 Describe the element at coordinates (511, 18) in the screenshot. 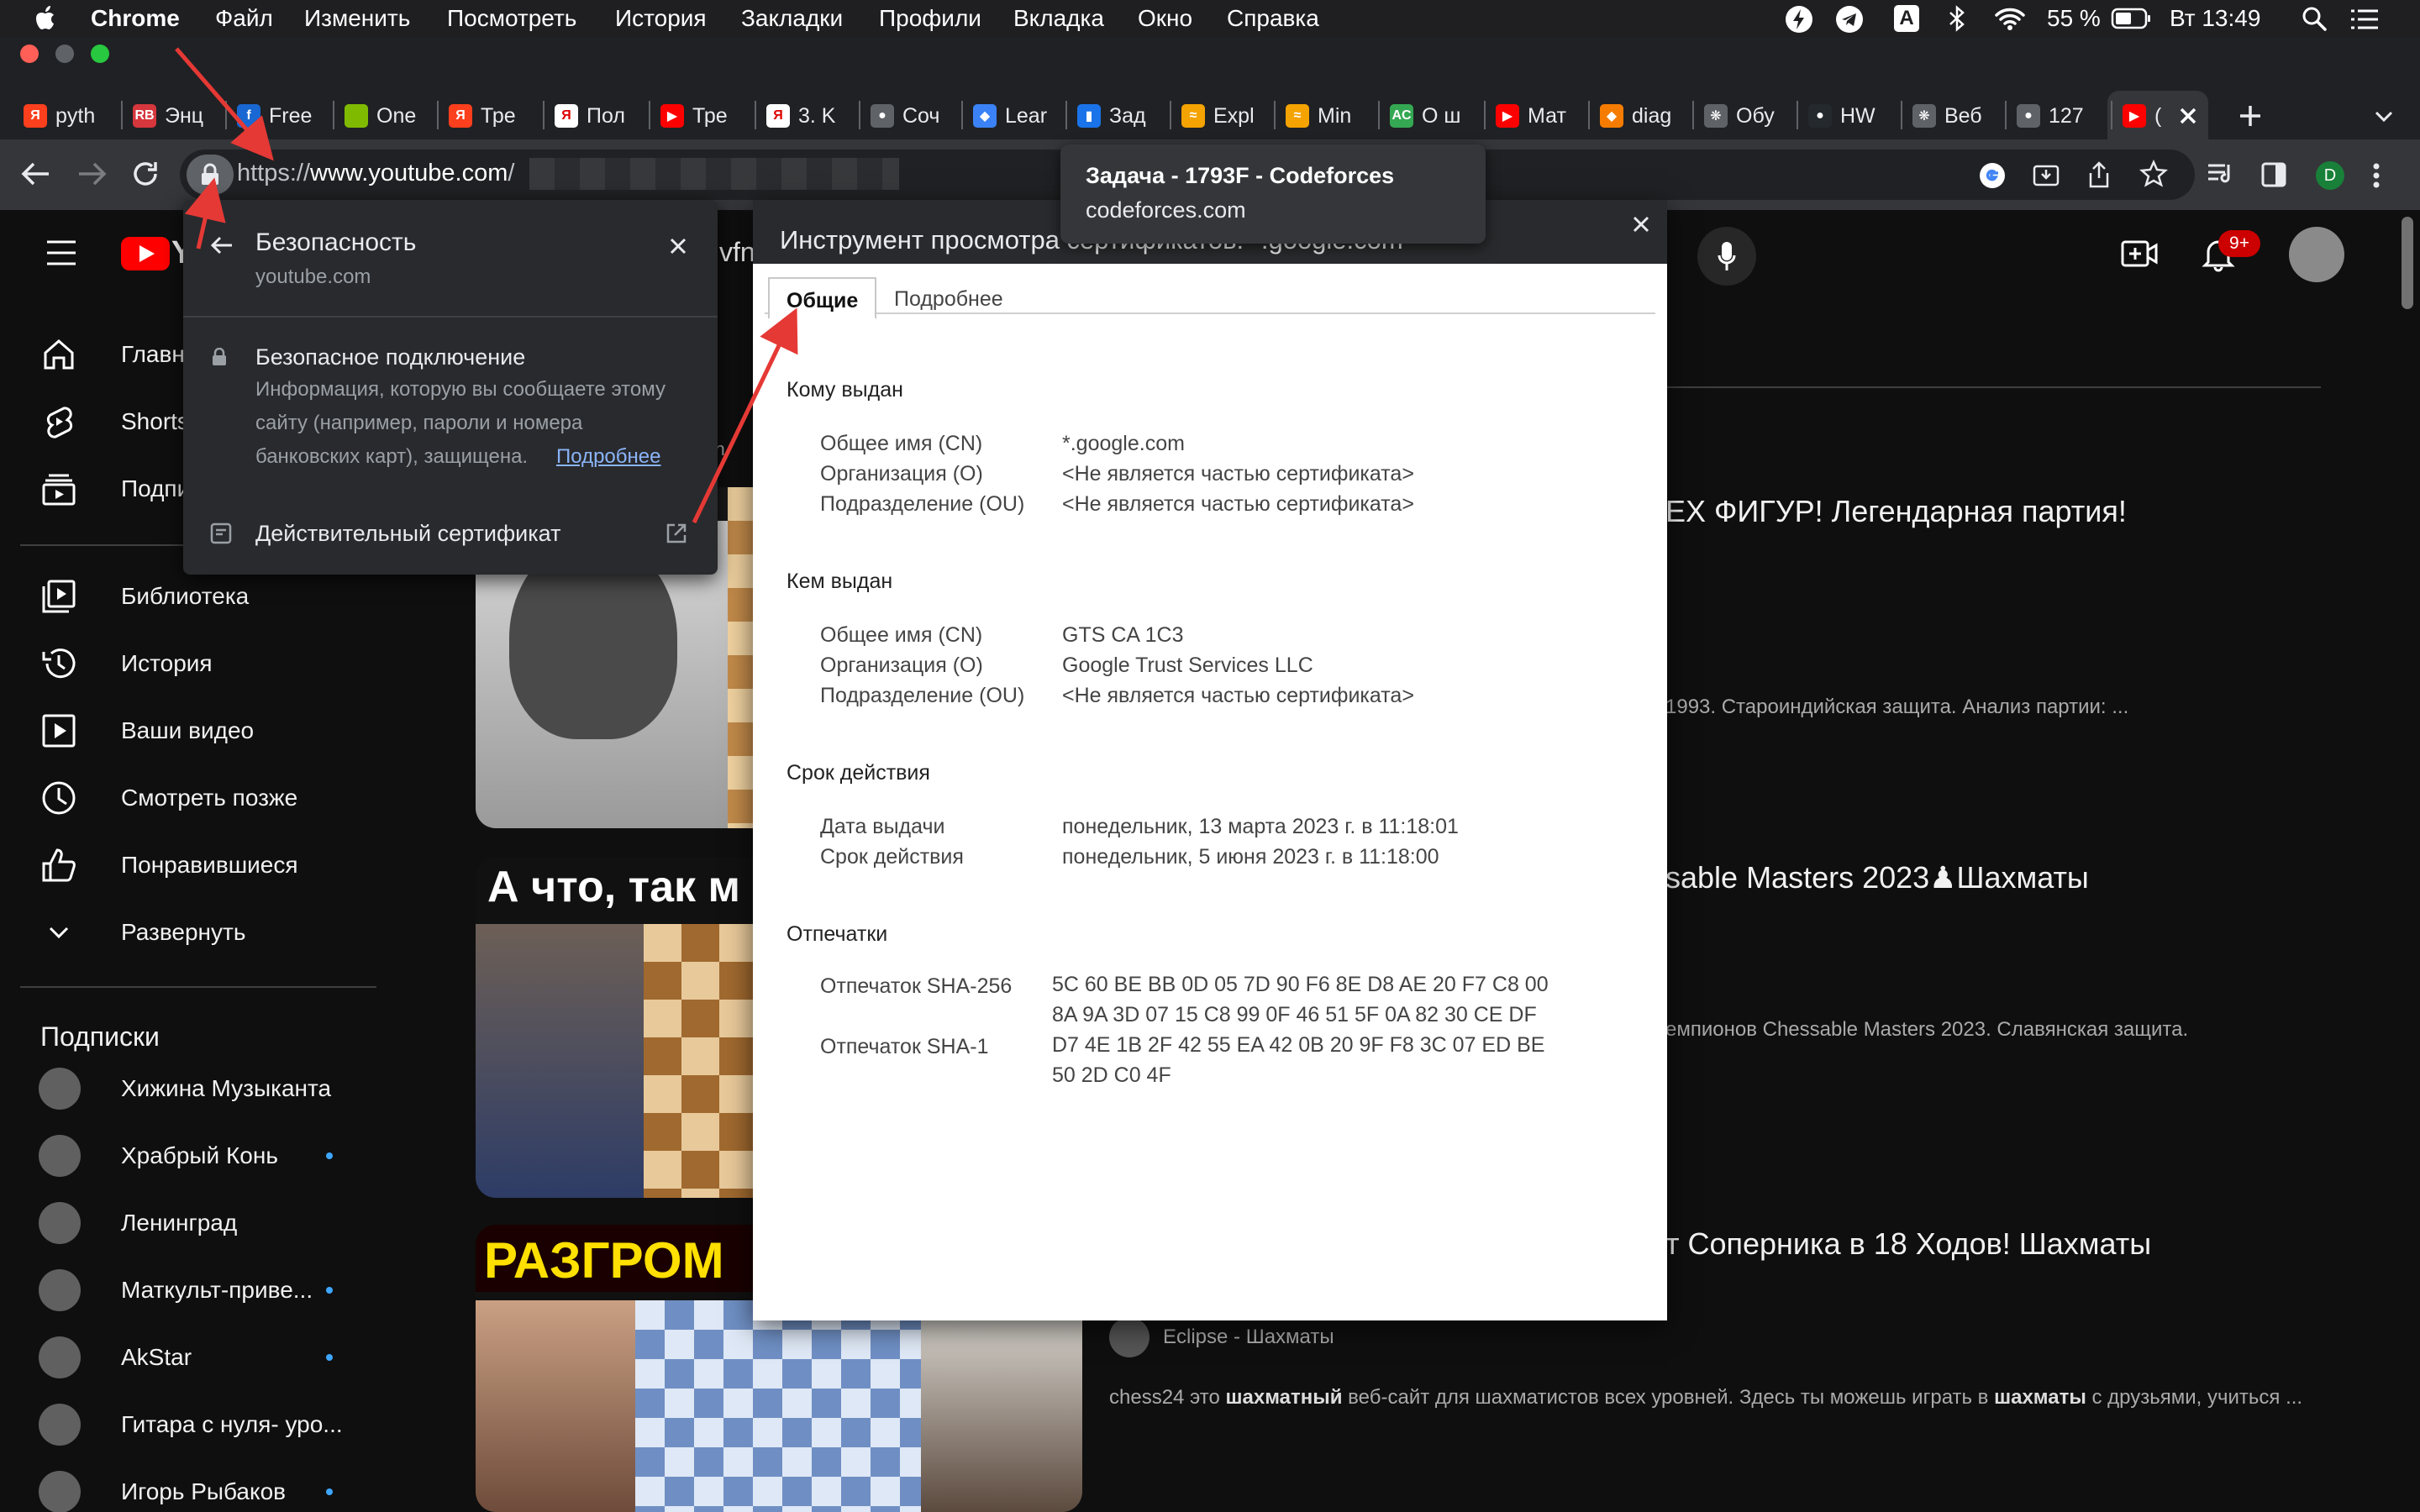

I see `menu-view: Посмотреть` at that location.